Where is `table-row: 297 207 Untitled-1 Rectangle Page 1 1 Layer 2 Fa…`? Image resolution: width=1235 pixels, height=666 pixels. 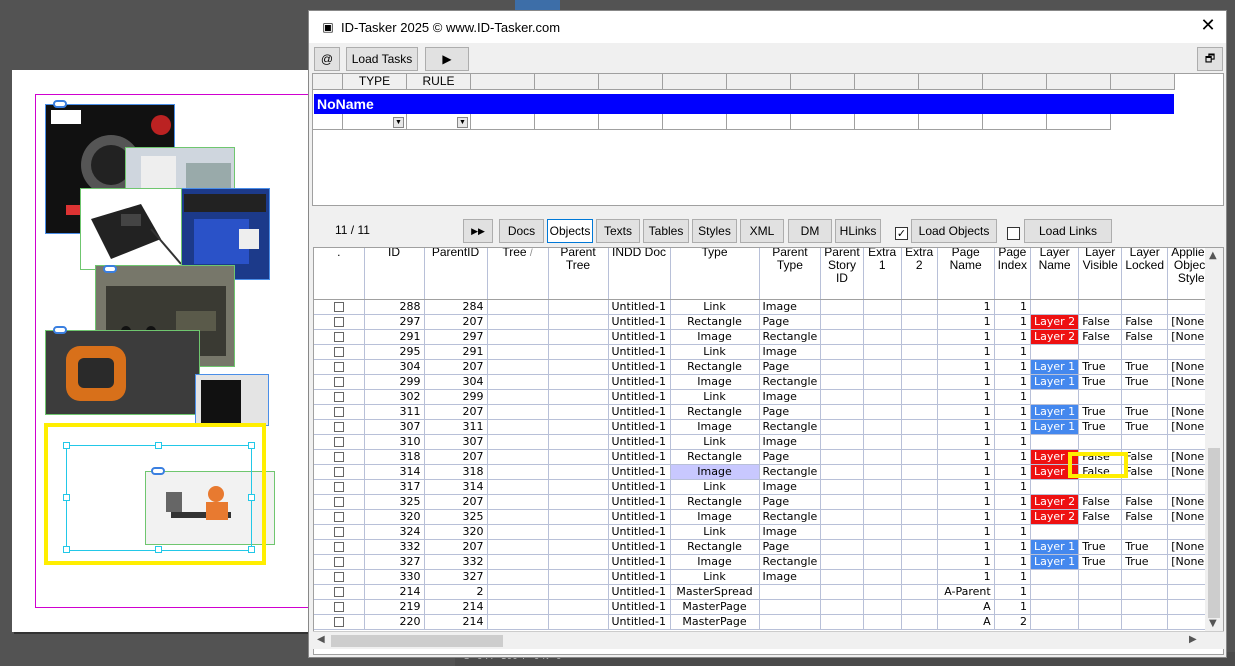 table-row: 297 207 Untitled-1 Rectangle Page 1 1 Layer 2 Fa… is located at coordinates (765, 322).